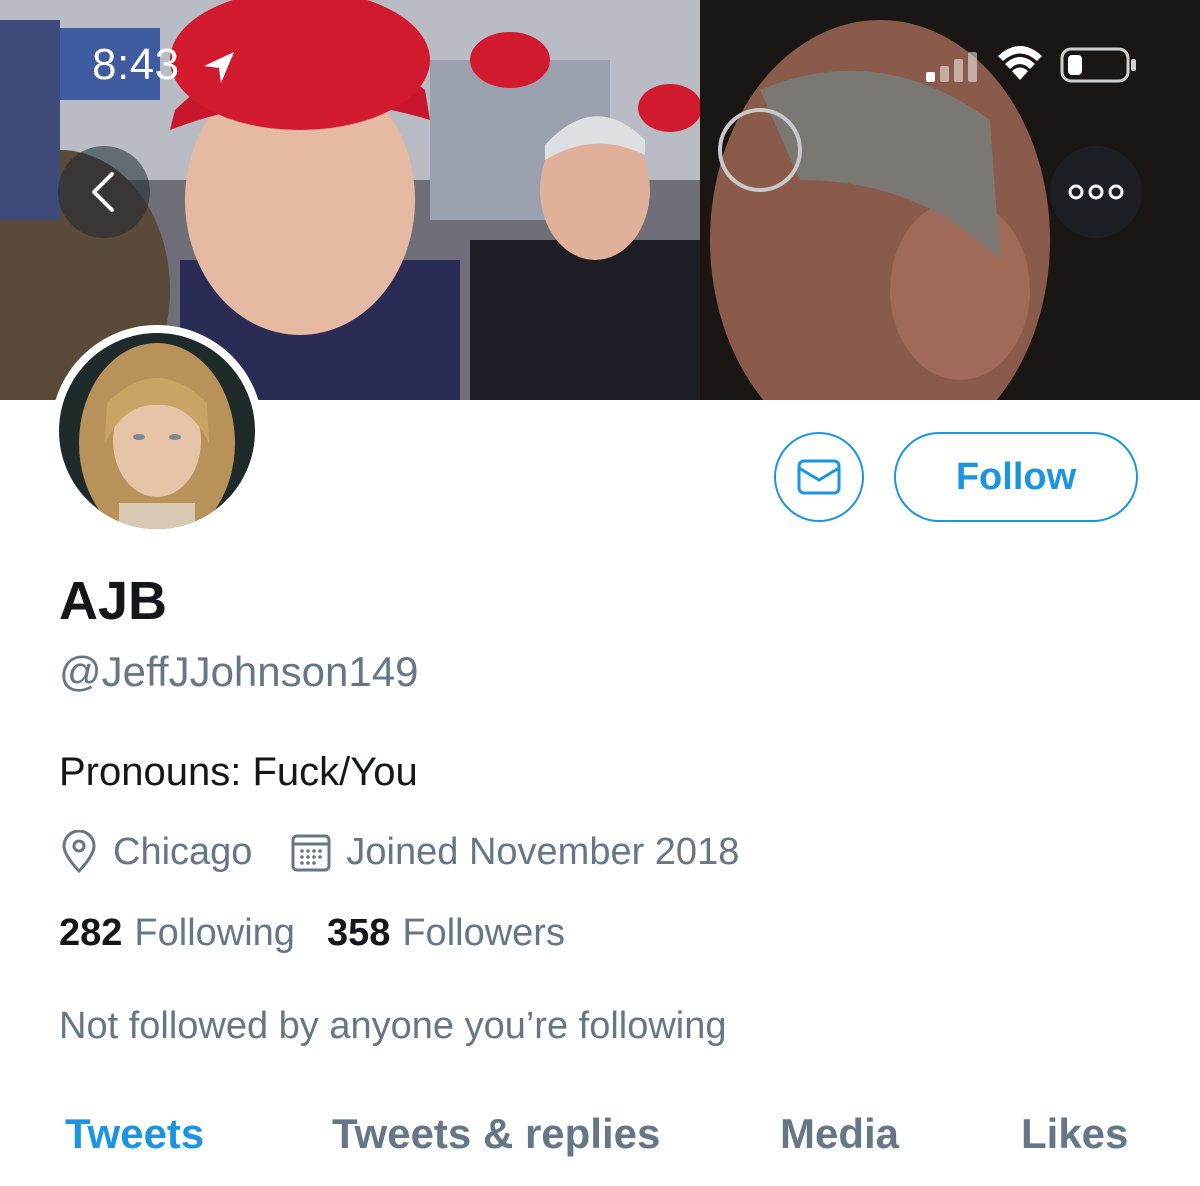 This screenshot has height=1186, width=1200. Describe the element at coordinates (951, 67) in the screenshot. I see `cellular-signal-icon` at that location.